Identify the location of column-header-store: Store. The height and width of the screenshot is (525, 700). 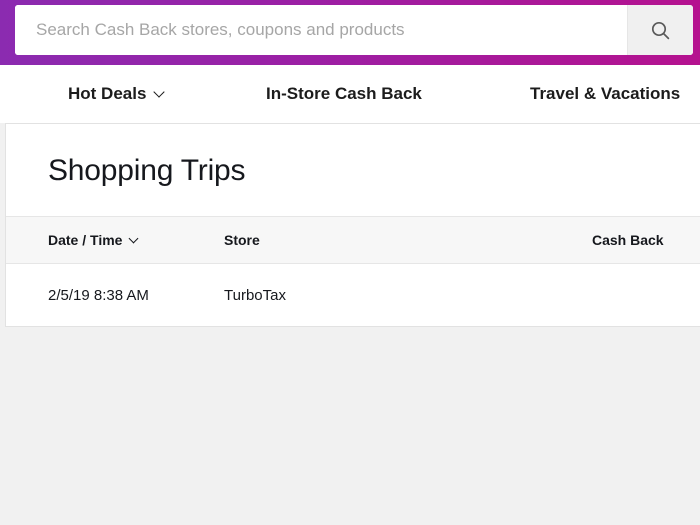
(408, 240).